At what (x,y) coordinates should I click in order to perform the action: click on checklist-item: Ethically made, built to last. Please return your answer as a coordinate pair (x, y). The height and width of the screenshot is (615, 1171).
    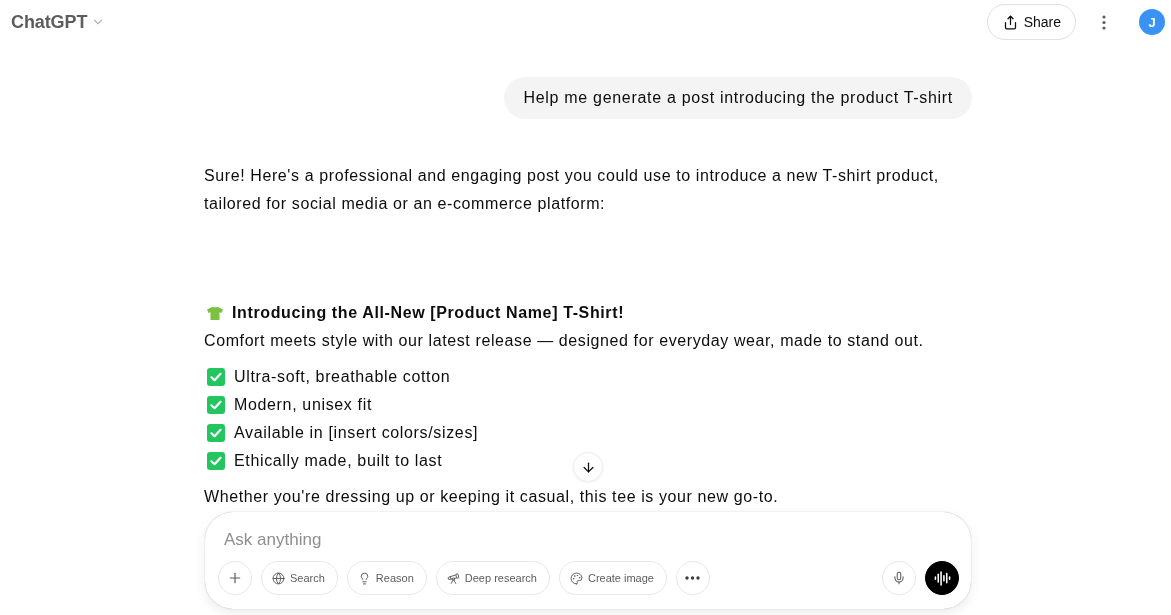
    Looking at the image, I should click on (338, 461).